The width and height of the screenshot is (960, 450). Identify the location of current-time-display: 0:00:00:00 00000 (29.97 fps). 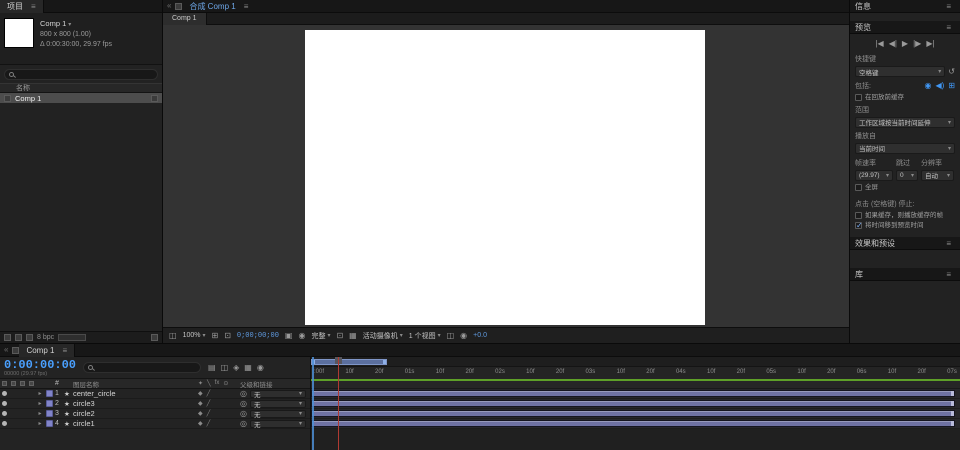
(40, 368).